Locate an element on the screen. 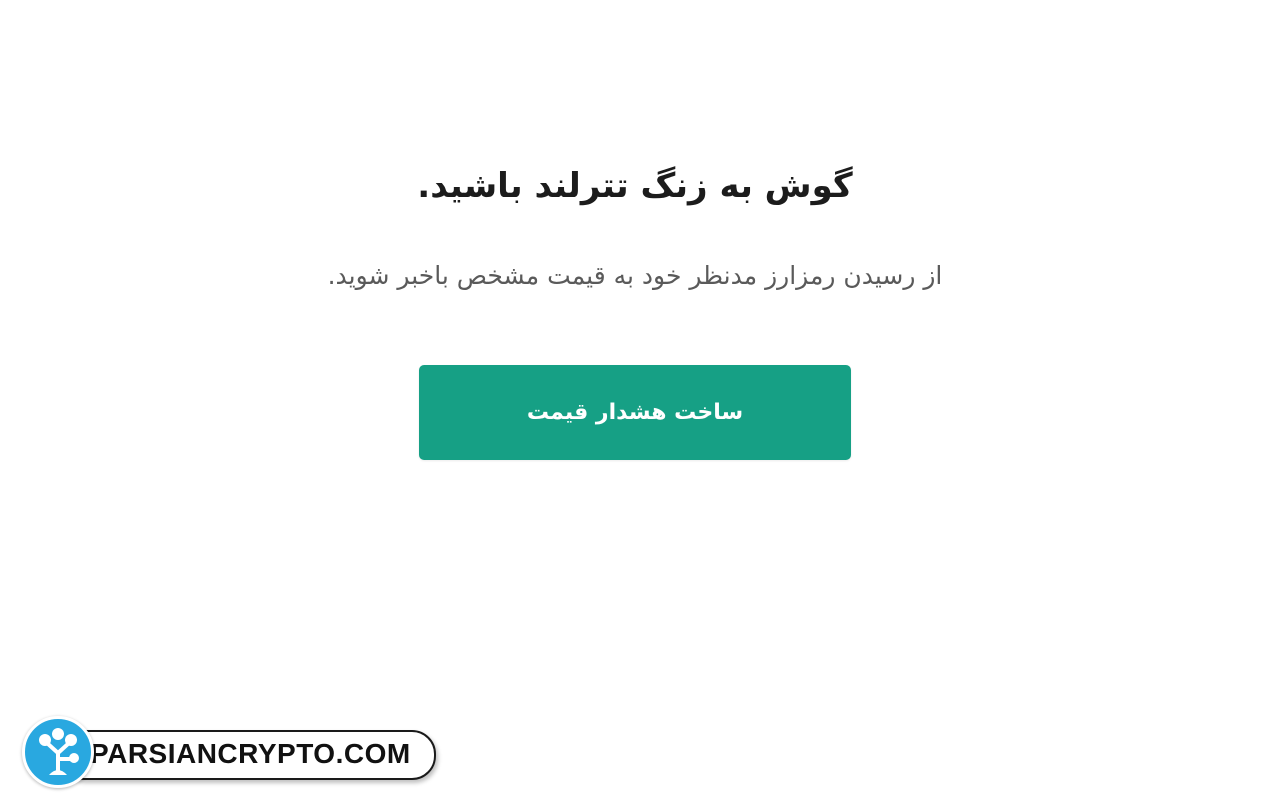  watermark-text: PARSIANCRYPTO.COM is located at coordinates (250, 753).